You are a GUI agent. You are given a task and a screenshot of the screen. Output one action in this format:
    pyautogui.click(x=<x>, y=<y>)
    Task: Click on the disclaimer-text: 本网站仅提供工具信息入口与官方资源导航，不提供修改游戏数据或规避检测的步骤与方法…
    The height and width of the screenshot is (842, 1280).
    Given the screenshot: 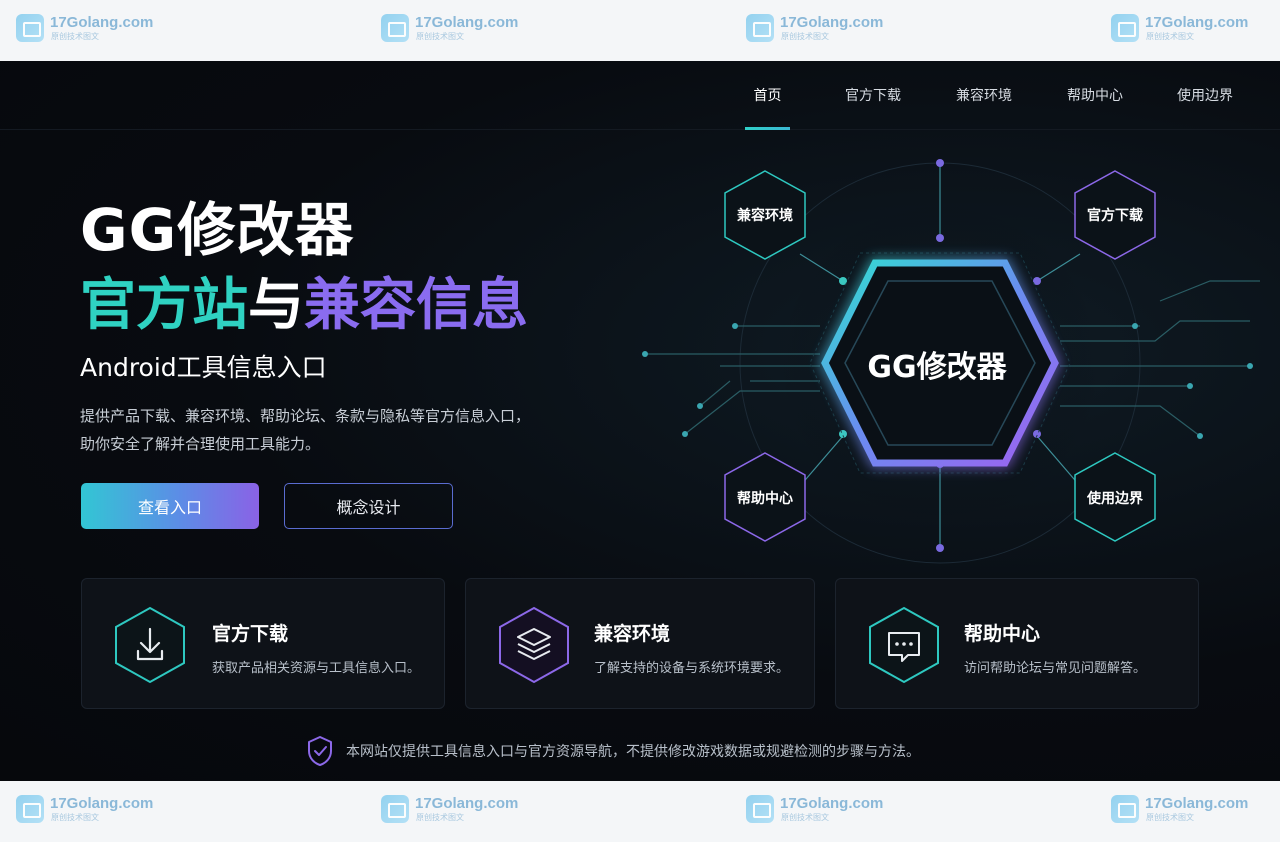 What is the action you would take?
    pyautogui.click(x=633, y=752)
    